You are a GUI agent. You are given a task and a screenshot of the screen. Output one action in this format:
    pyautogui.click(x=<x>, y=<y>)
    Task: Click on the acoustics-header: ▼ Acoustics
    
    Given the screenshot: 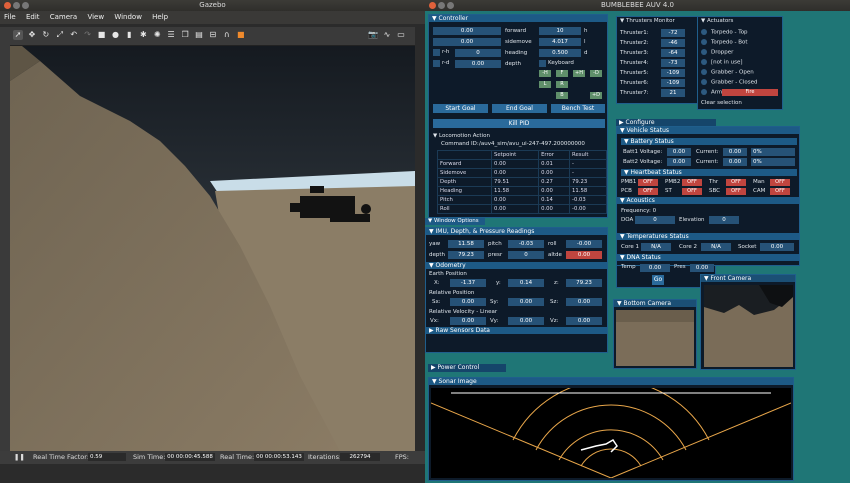 What is the action you would take?
    pyautogui.click(x=708, y=200)
    